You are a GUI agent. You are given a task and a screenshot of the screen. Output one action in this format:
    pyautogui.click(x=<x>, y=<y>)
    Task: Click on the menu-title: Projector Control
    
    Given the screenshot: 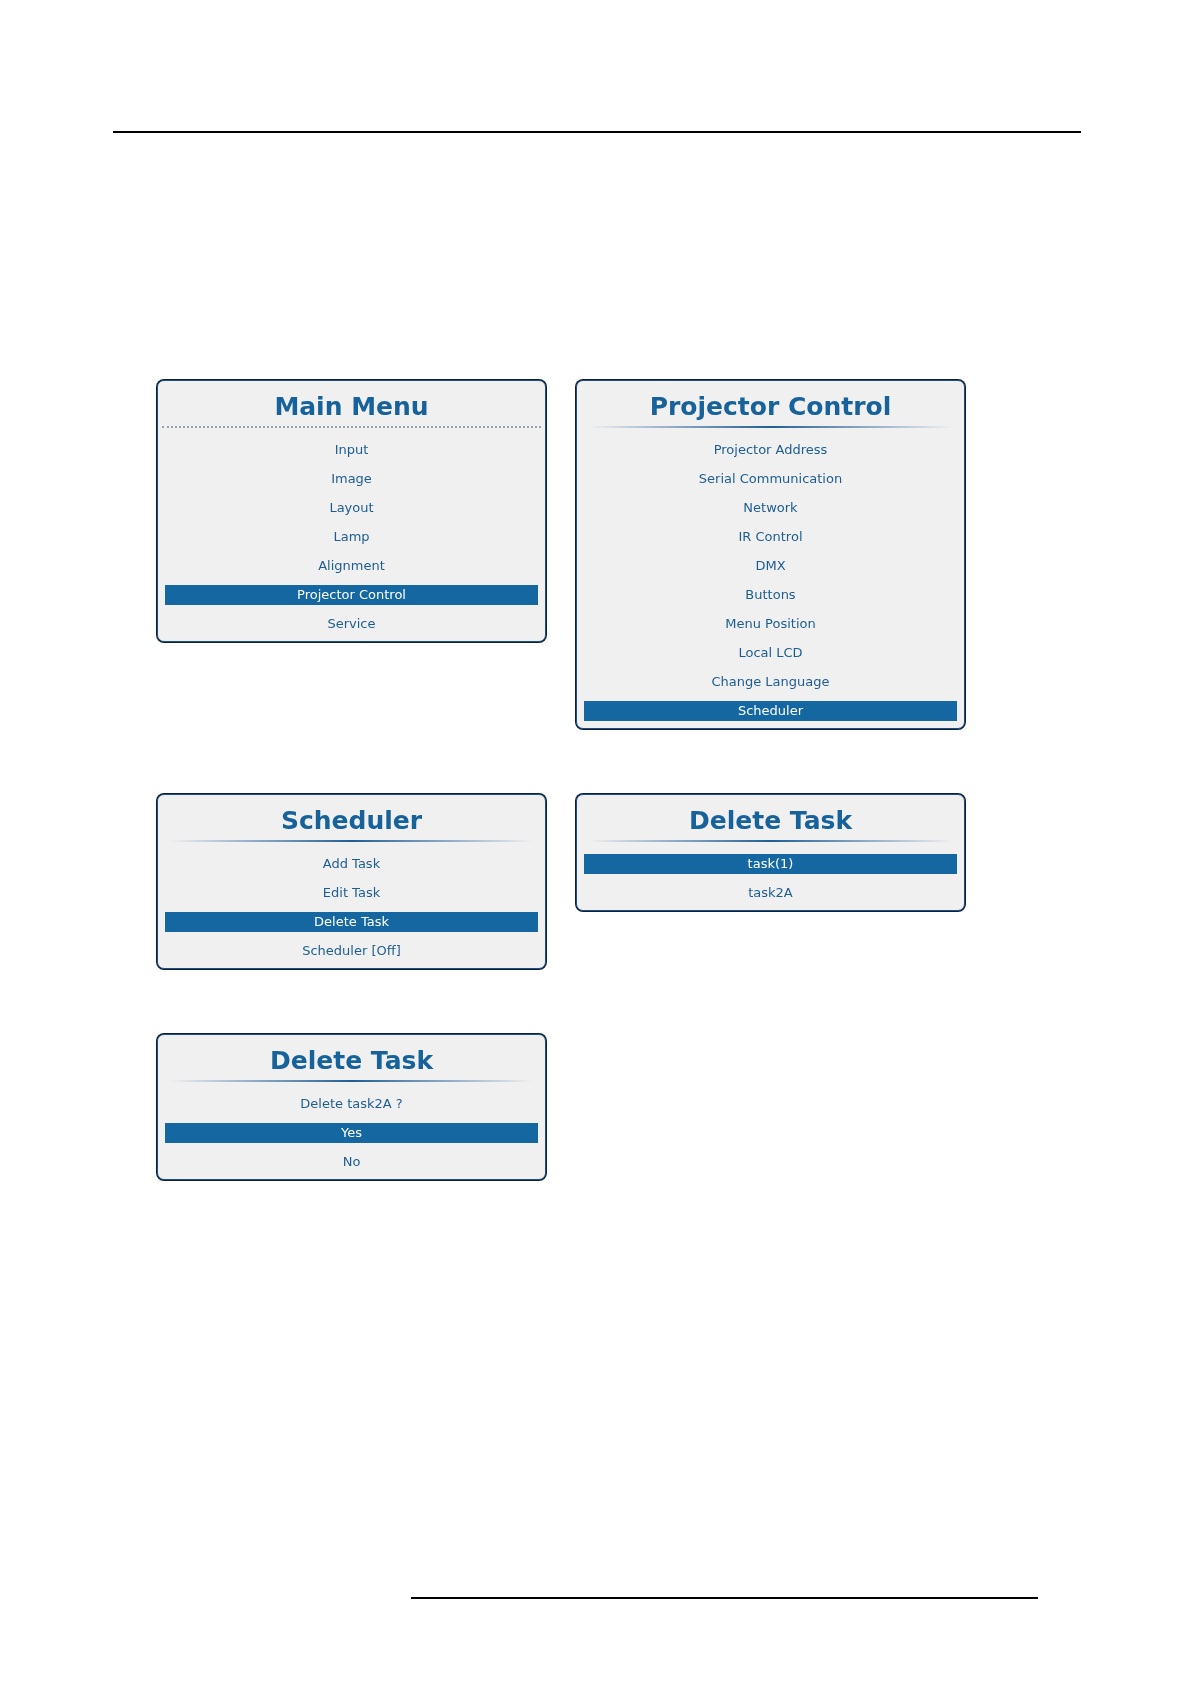 What is the action you would take?
    pyautogui.click(x=770, y=407)
    